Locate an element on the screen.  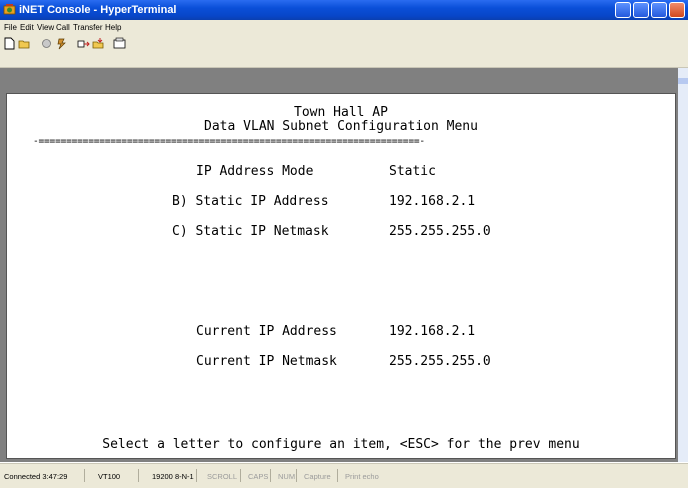
menu-call: Call is located at coordinates (63, 27).